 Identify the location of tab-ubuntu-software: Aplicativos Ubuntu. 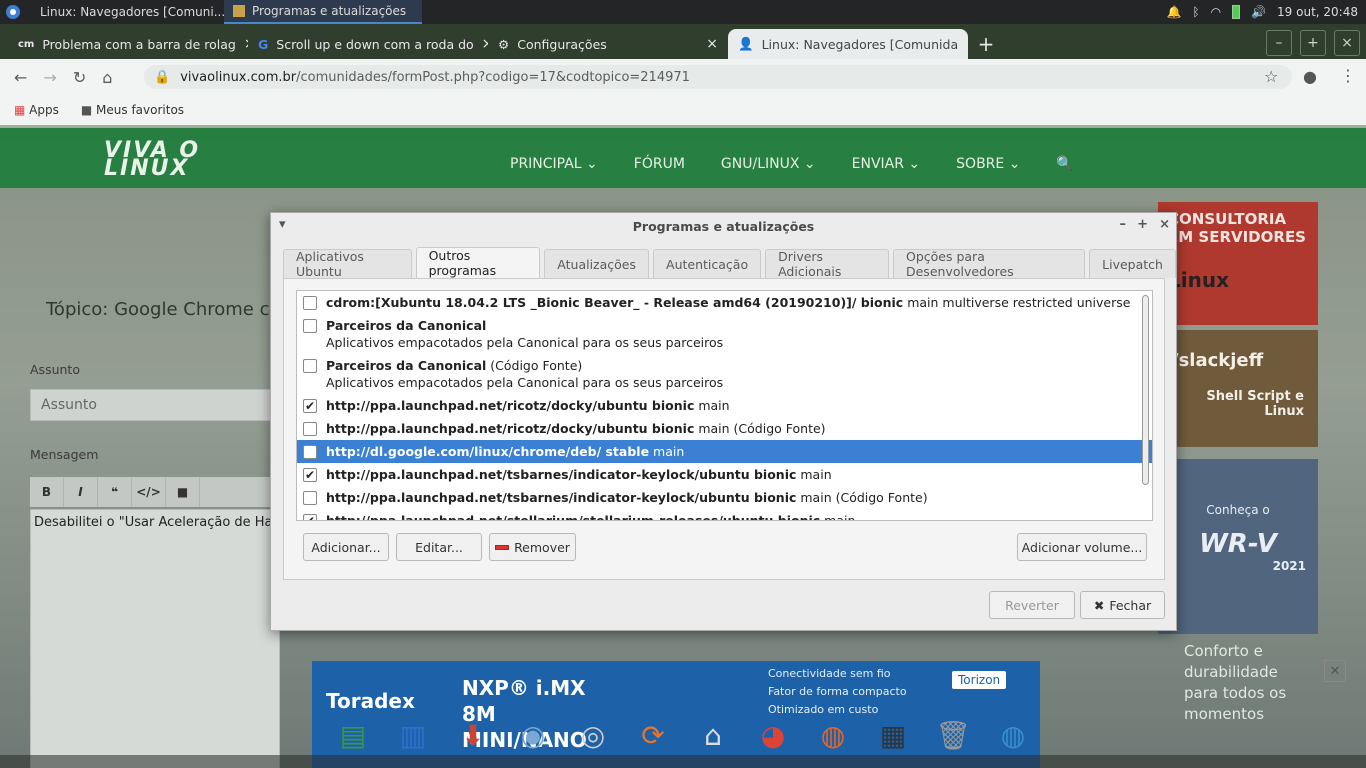
(347, 264).